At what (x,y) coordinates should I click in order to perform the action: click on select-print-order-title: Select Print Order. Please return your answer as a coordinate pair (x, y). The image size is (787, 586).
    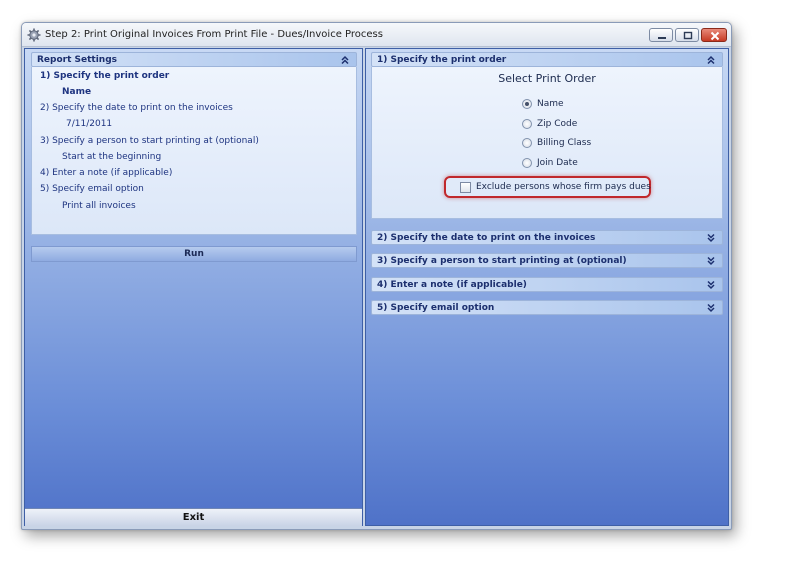
    Looking at the image, I should click on (547, 78).